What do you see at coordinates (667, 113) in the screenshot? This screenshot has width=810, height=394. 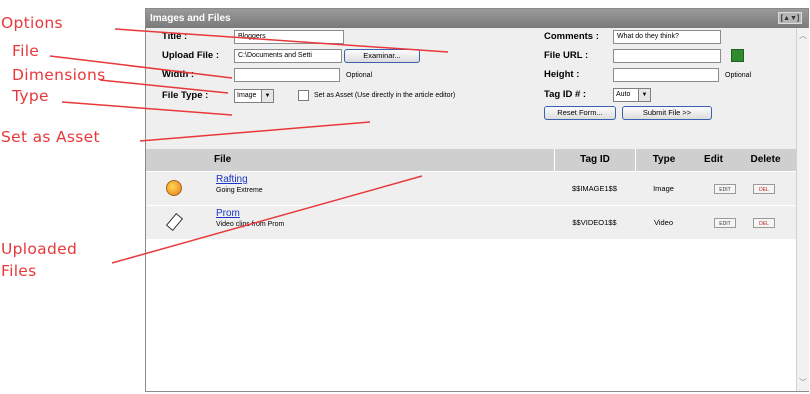 I see `submit-file-button: Submit File >>` at bounding box center [667, 113].